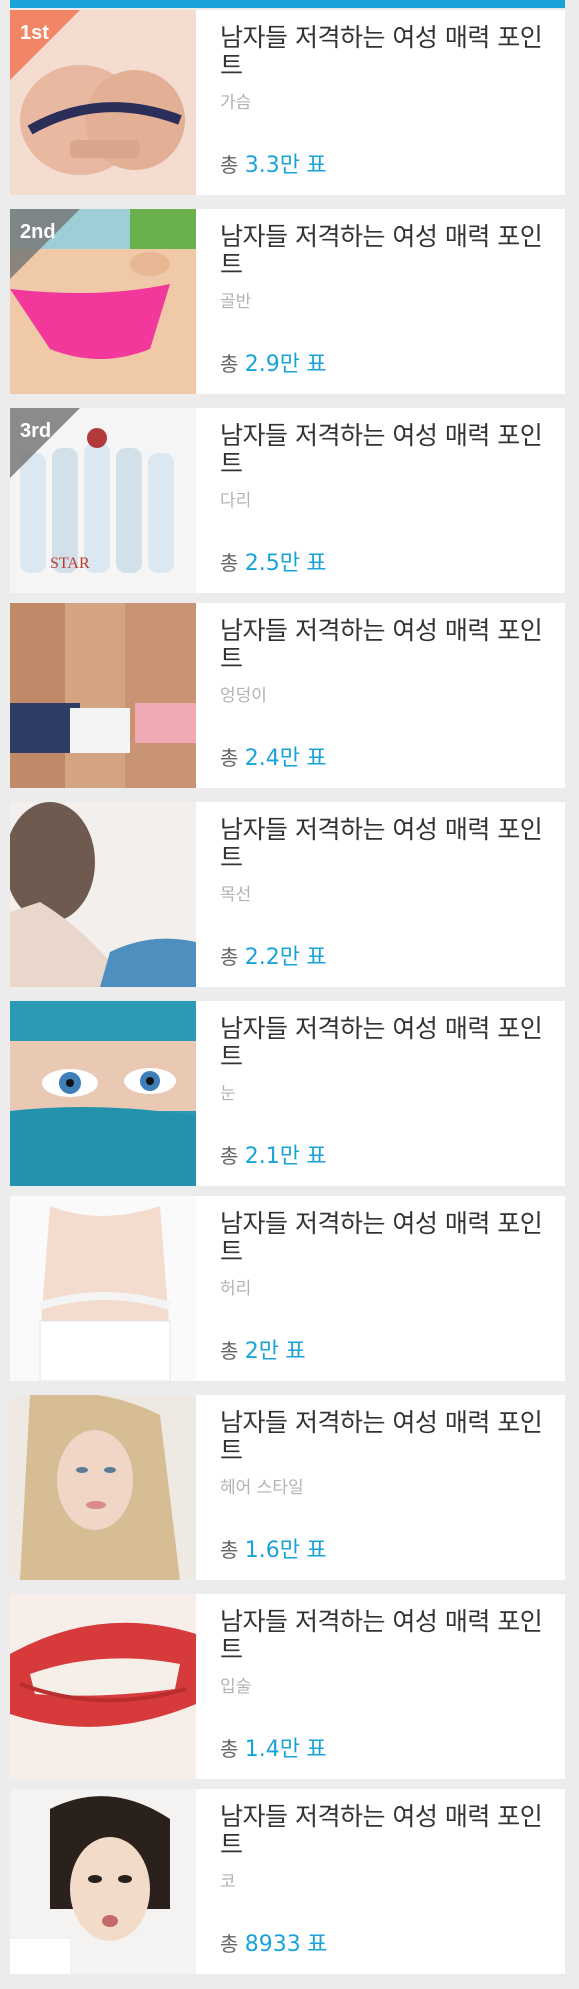 Image resolution: width=579 pixels, height=1989 pixels. Describe the element at coordinates (236, 1687) in the screenshot. I see `item-subtitle: 입술` at that location.